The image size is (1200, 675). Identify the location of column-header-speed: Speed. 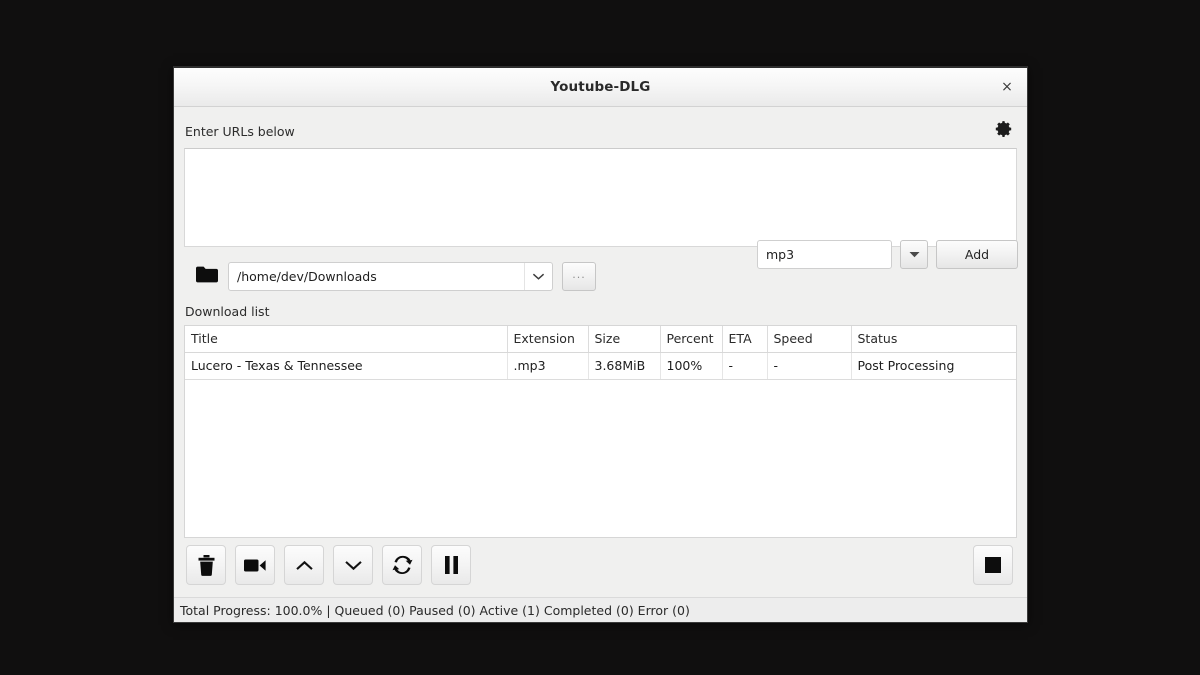
(809, 339).